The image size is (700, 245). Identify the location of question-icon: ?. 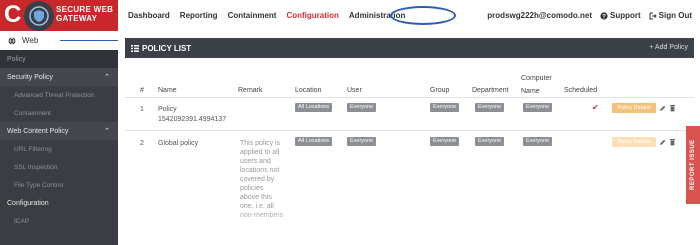
(604, 15).